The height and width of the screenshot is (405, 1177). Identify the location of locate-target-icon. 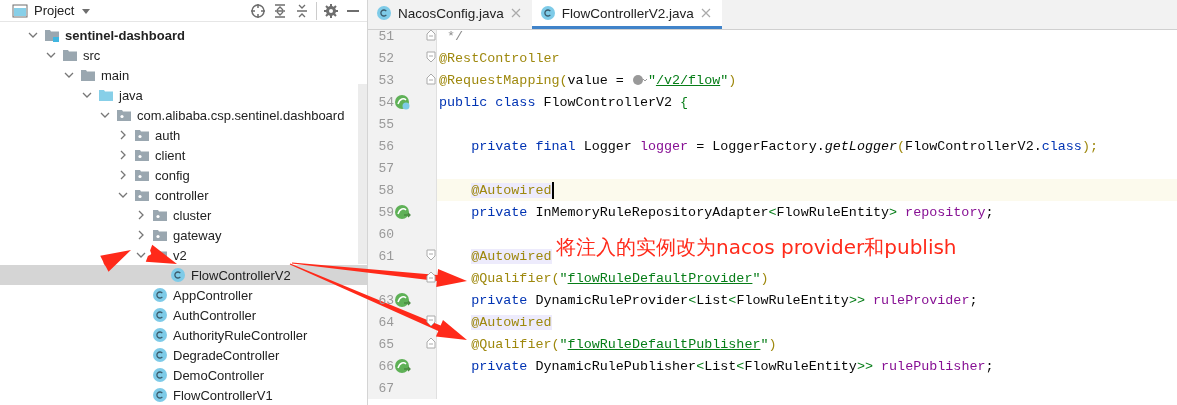
(258, 10).